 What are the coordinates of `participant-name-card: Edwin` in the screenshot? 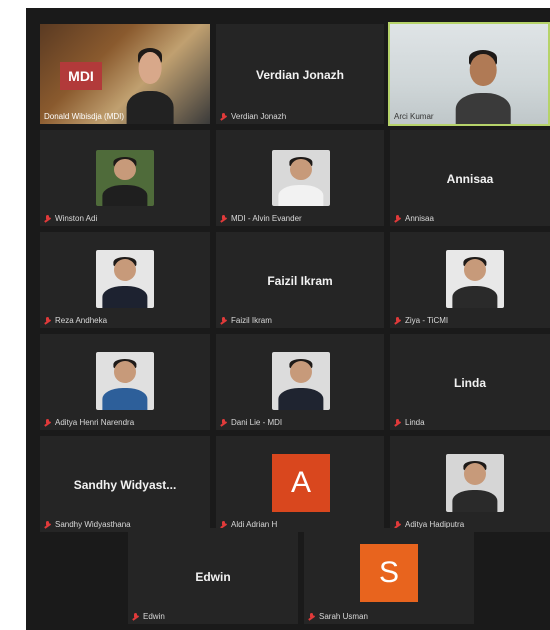 It's located at (213, 577).